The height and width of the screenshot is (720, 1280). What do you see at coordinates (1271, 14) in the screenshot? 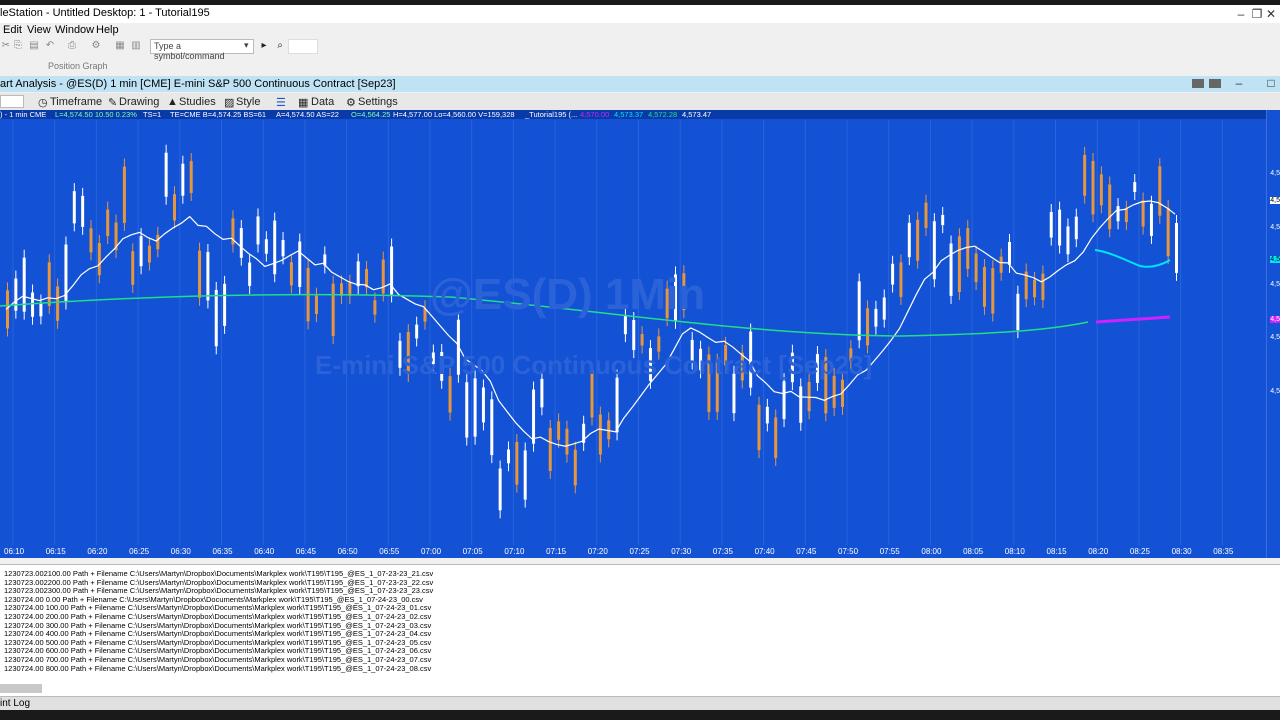
I see `close-icon: ✕` at bounding box center [1271, 14].